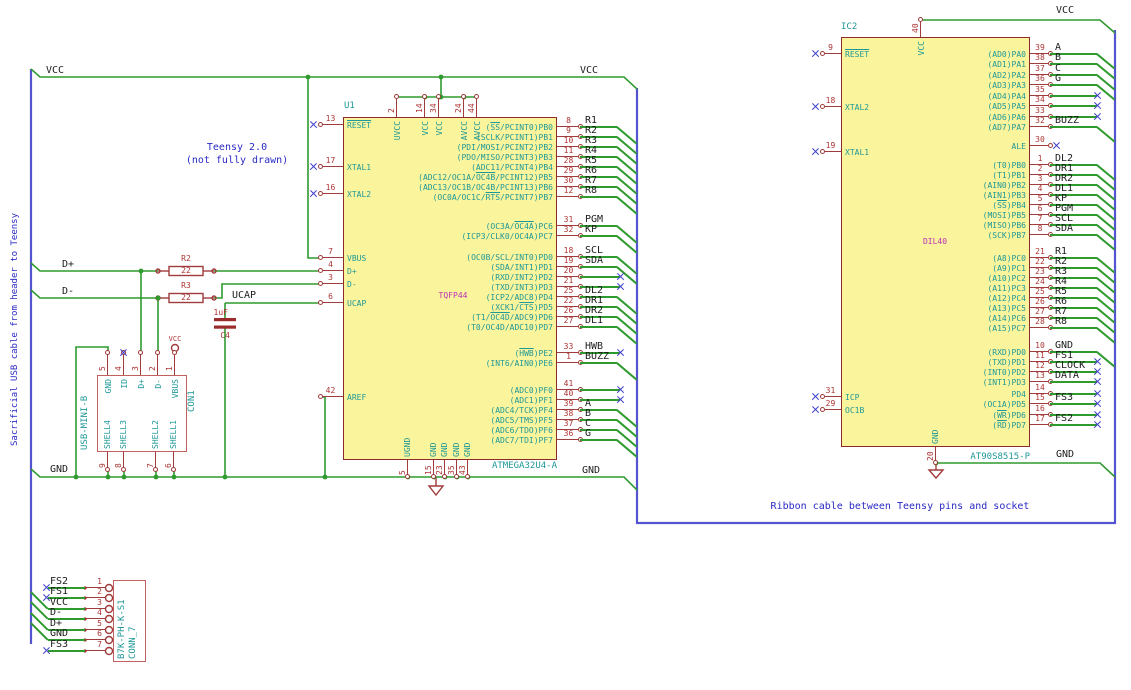 The image size is (1131, 690). I want to click on net-label-vcc-top-right: VCC, so click(1065, 10).